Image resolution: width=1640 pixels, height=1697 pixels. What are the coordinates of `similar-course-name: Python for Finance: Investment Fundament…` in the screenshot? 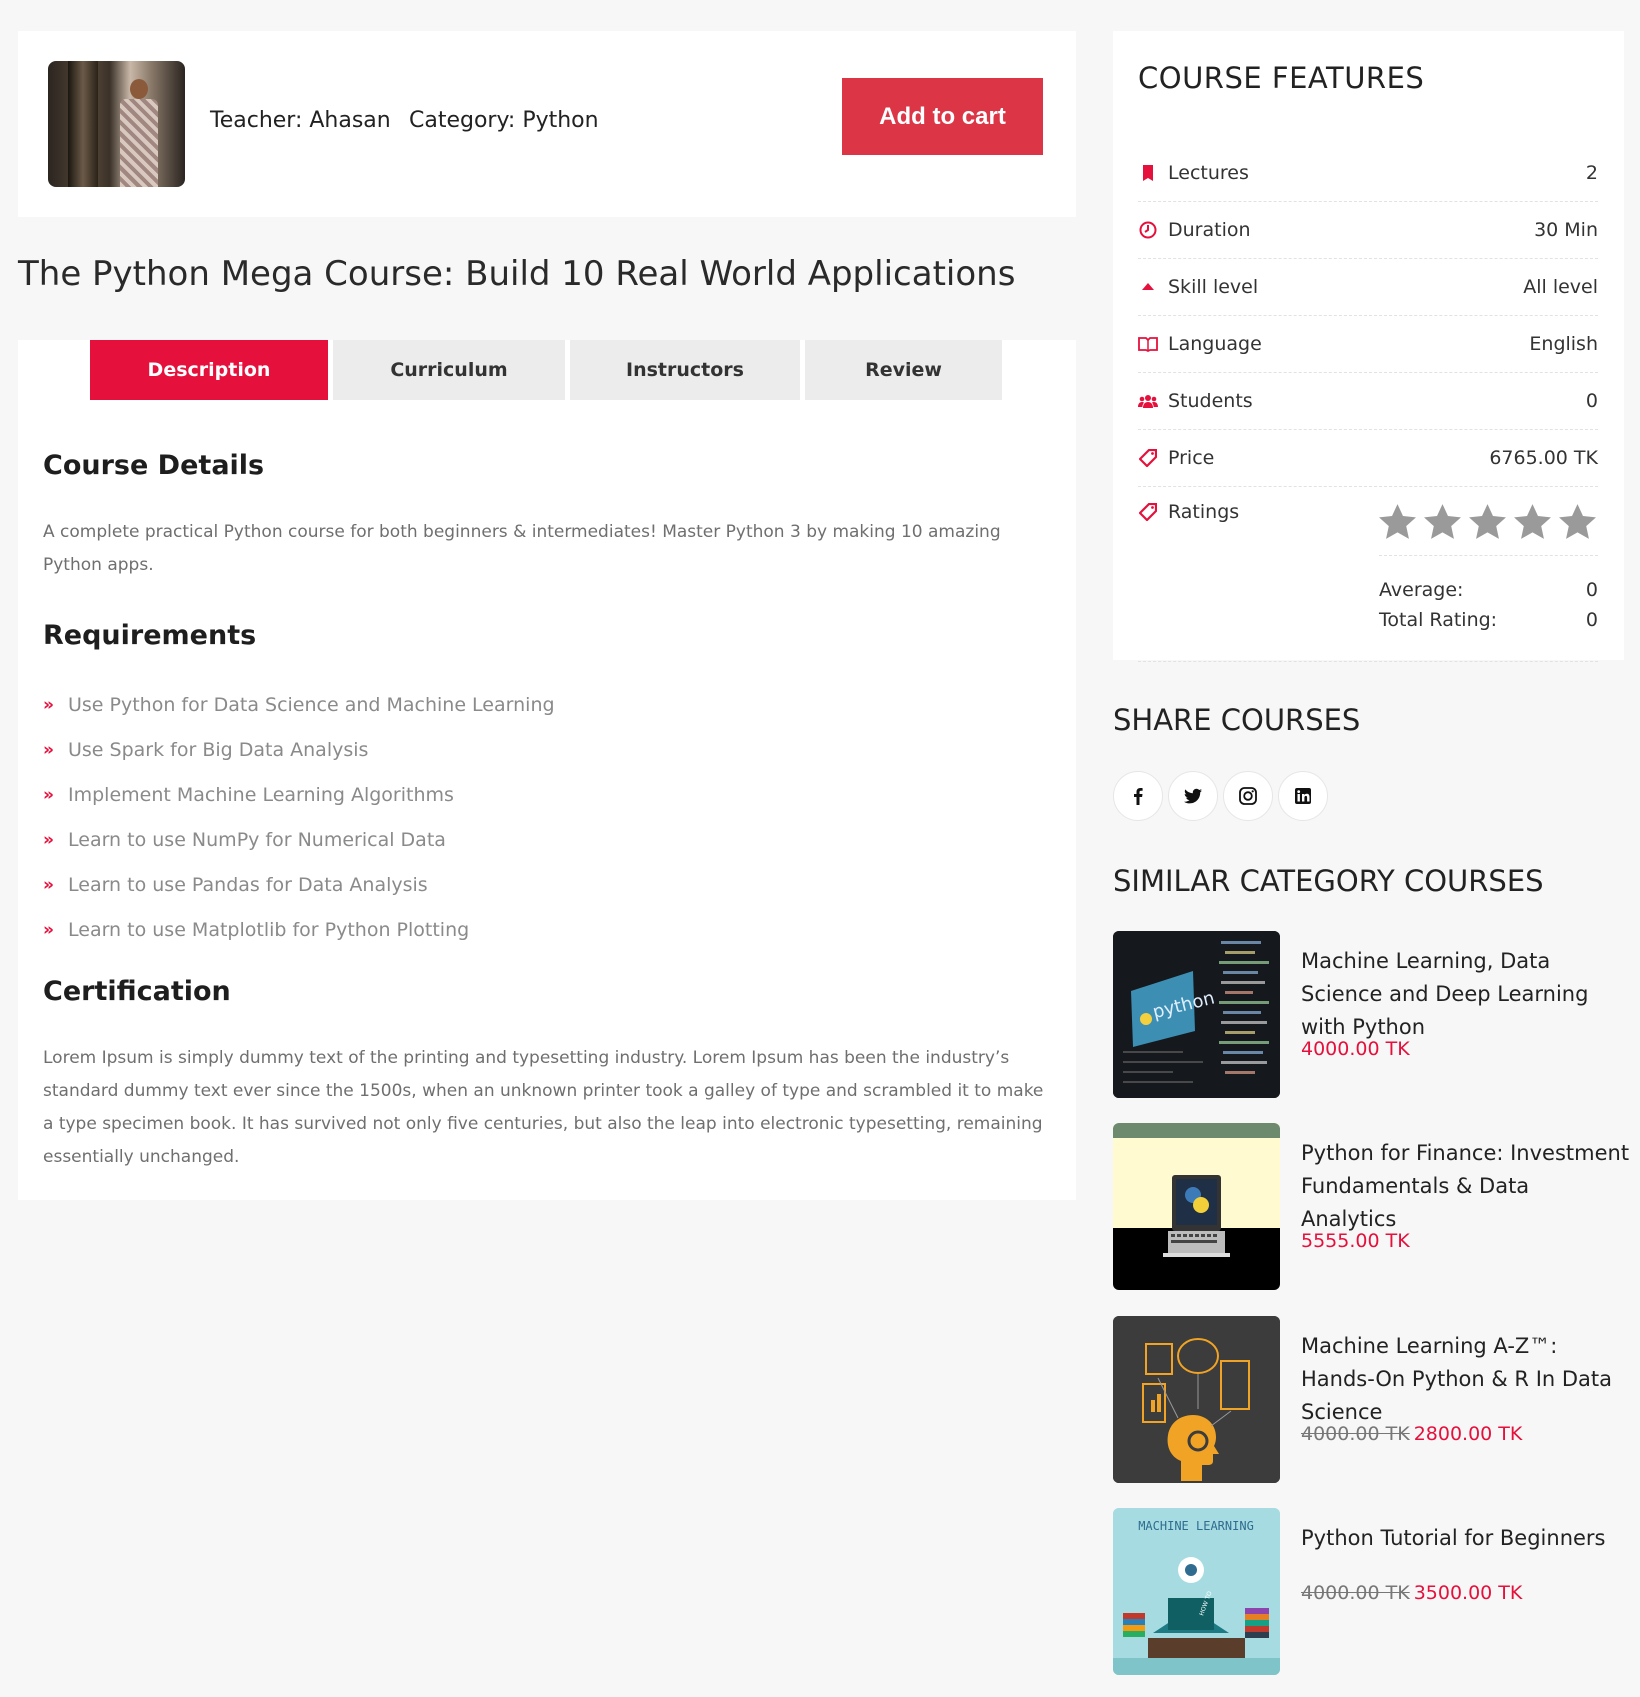 It's located at (1466, 1186).